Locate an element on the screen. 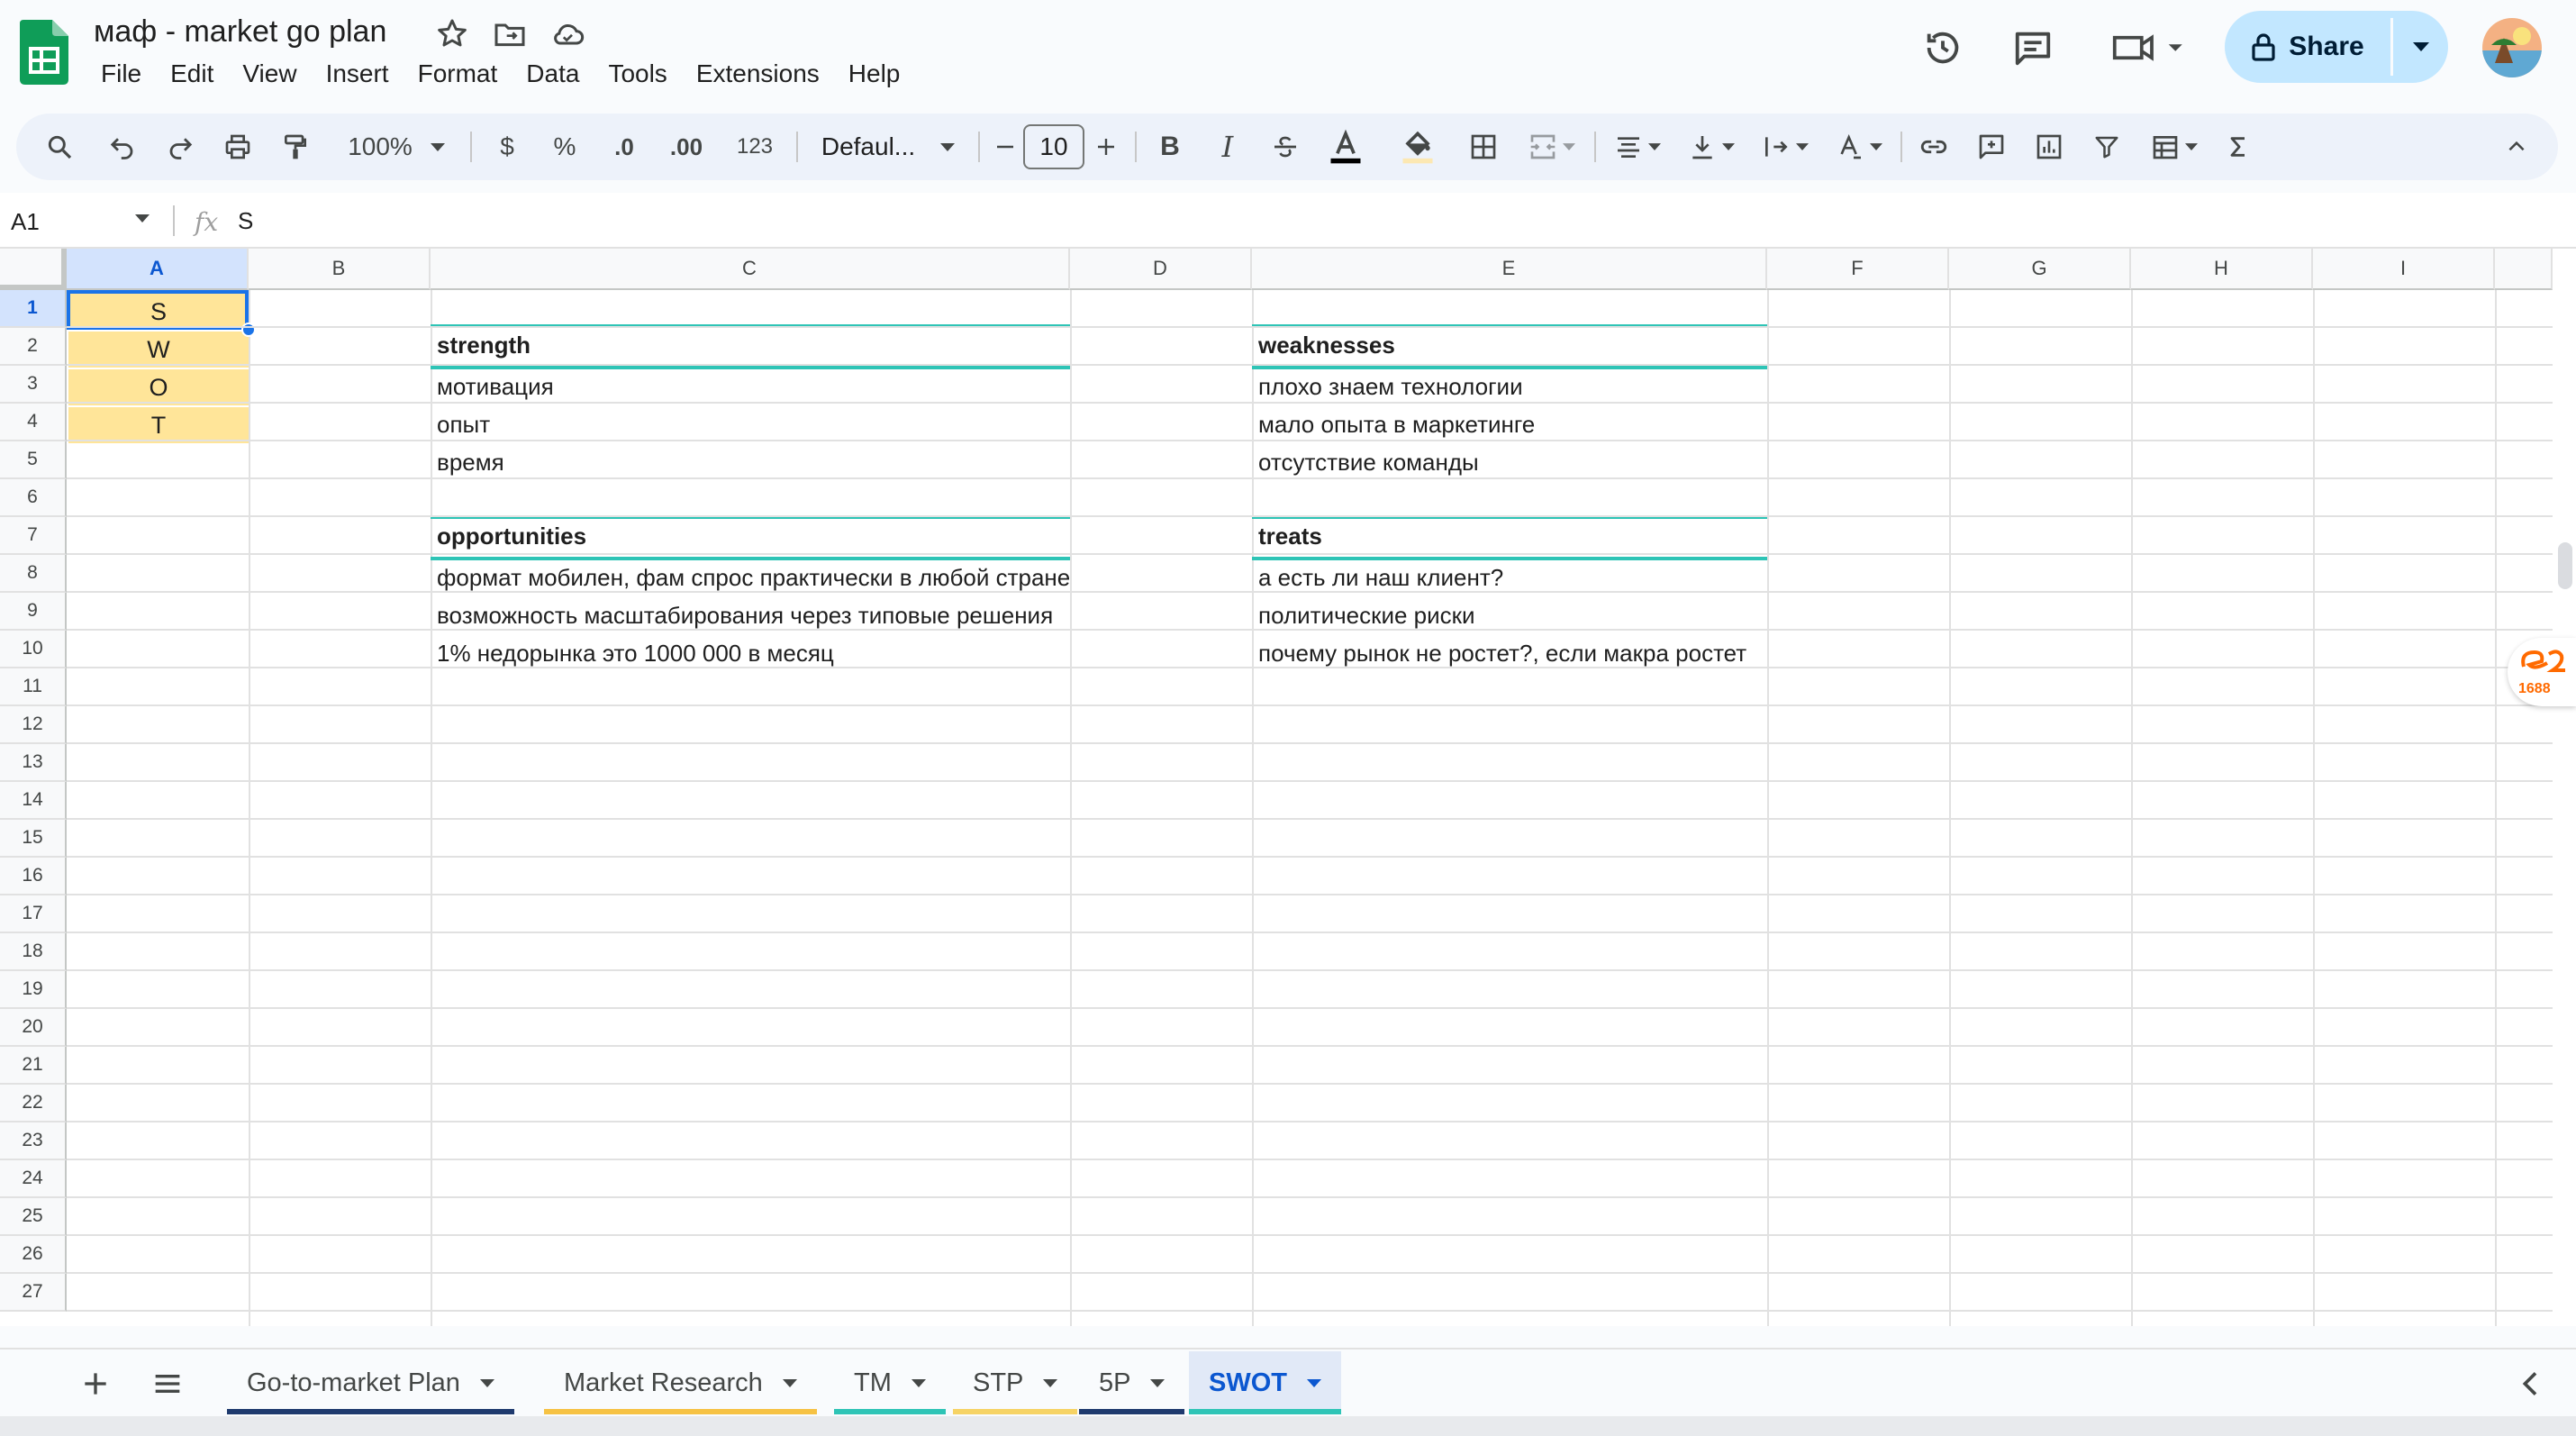 This screenshot has width=2576, height=1436. menu-tools: Tools is located at coordinates (637, 74).